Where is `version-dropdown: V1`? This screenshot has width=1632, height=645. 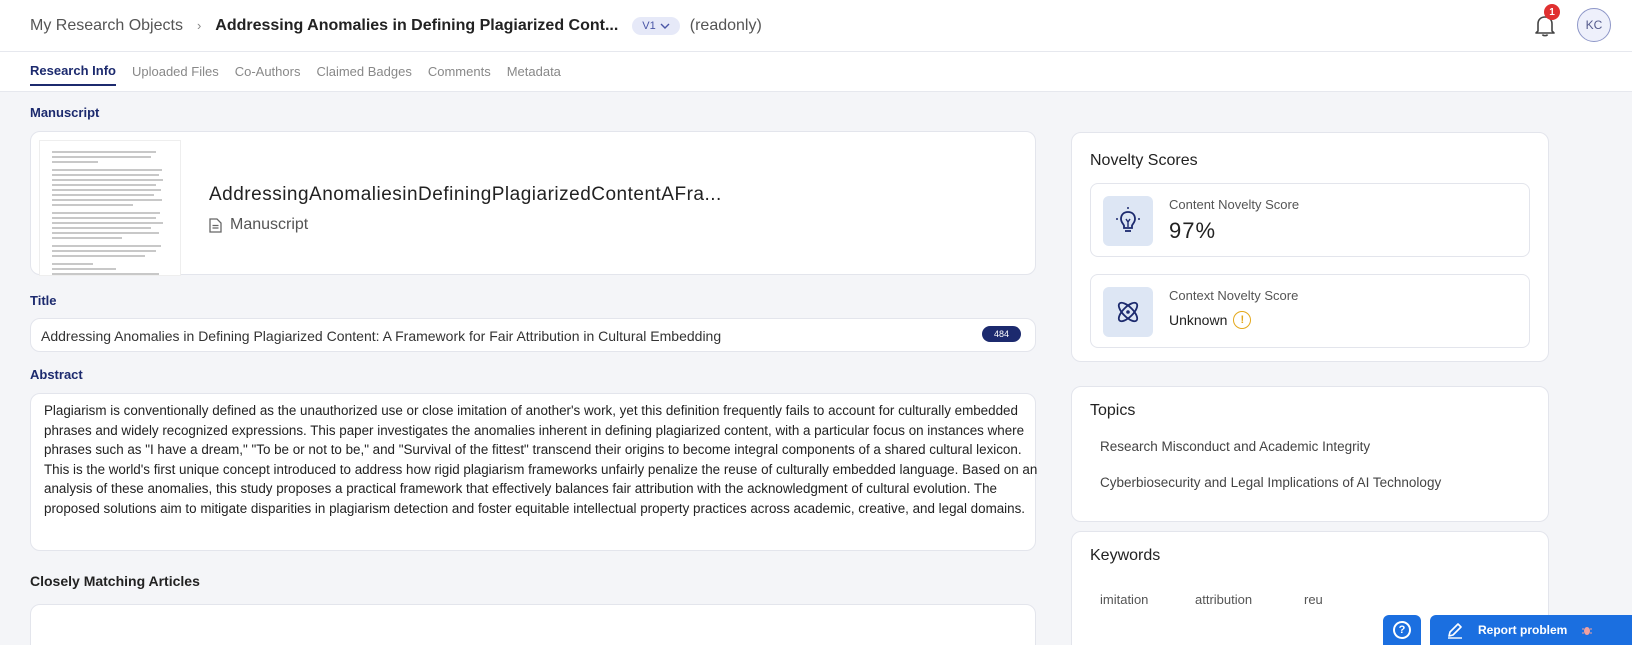 version-dropdown: V1 is located at coordinates (656, 25).